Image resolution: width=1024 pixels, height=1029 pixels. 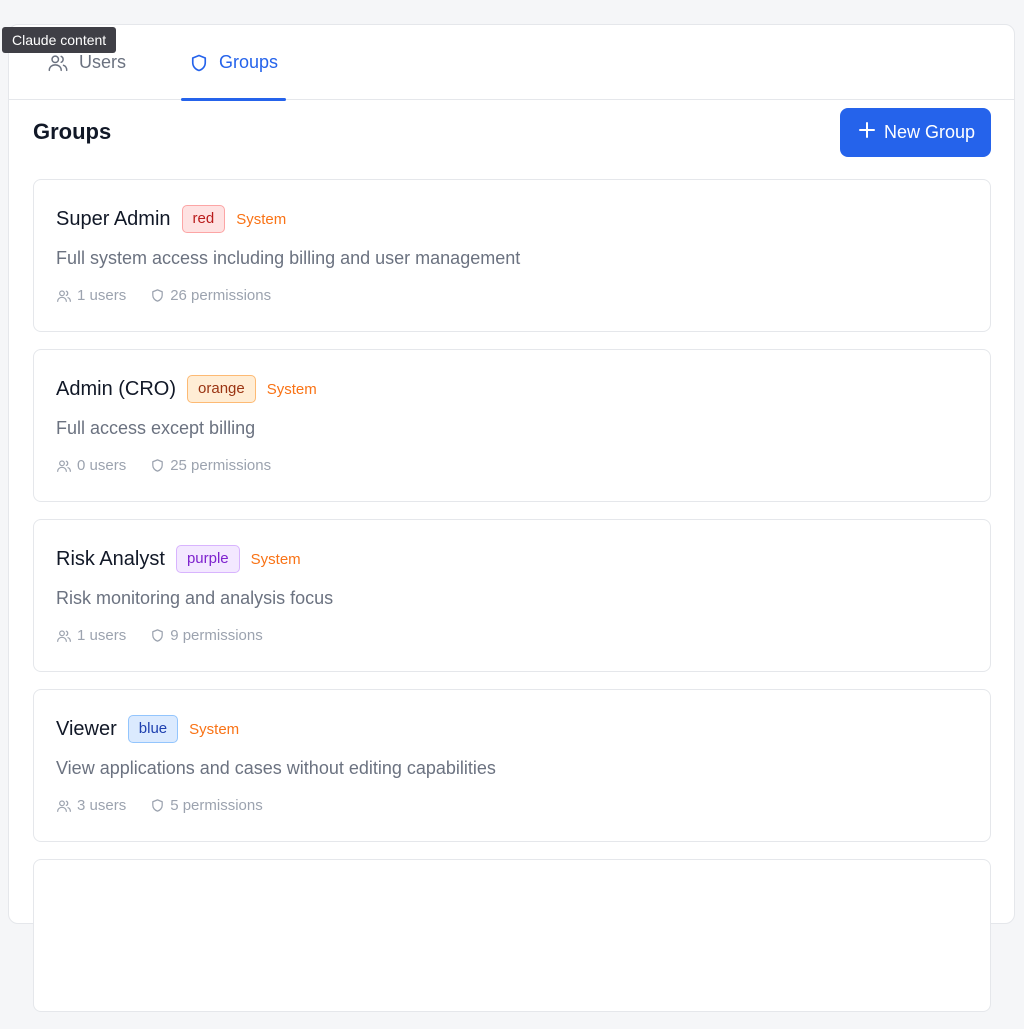 I want to click on group-name: Admin (CRO), so click(x=116, y=388).